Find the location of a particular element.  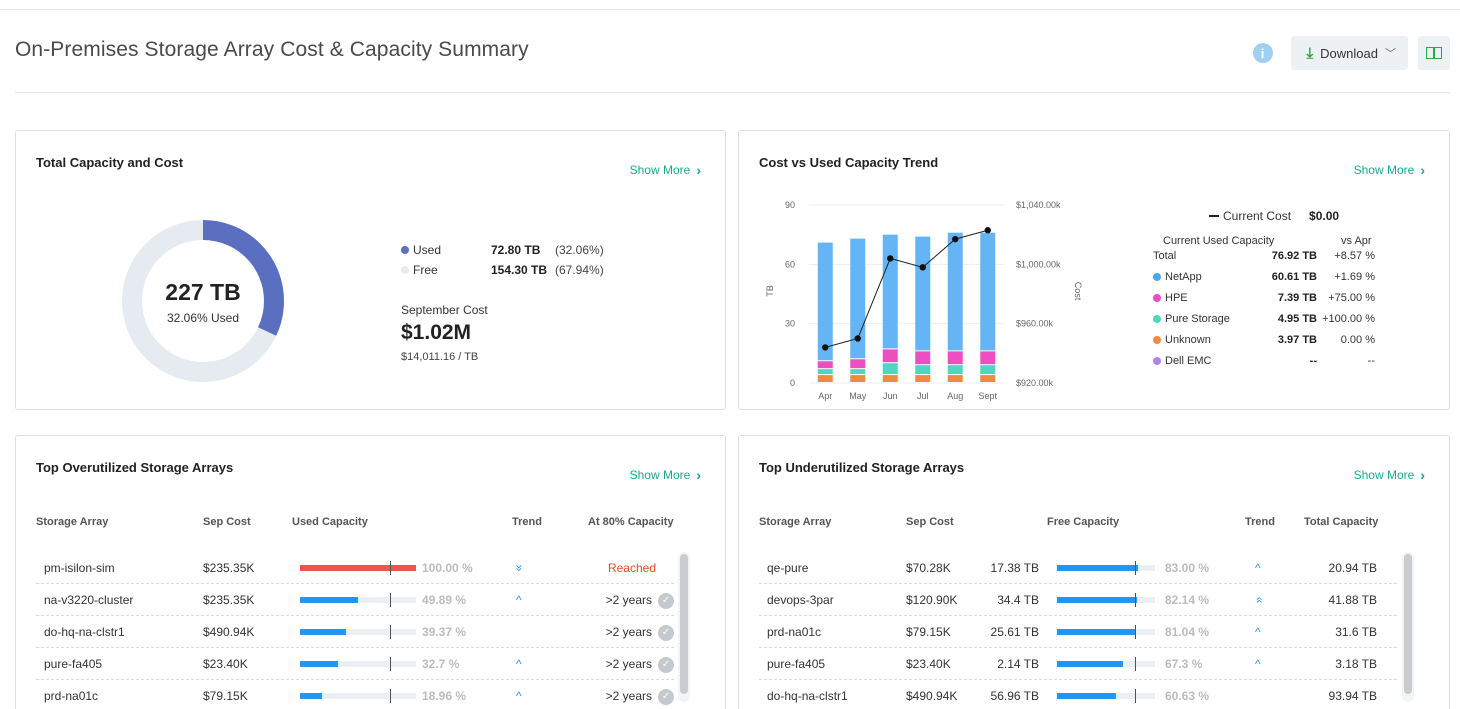

table-row: pm-isilon-sim $235.35K 100.00 % » Reached is located at coordinates (355, 568).